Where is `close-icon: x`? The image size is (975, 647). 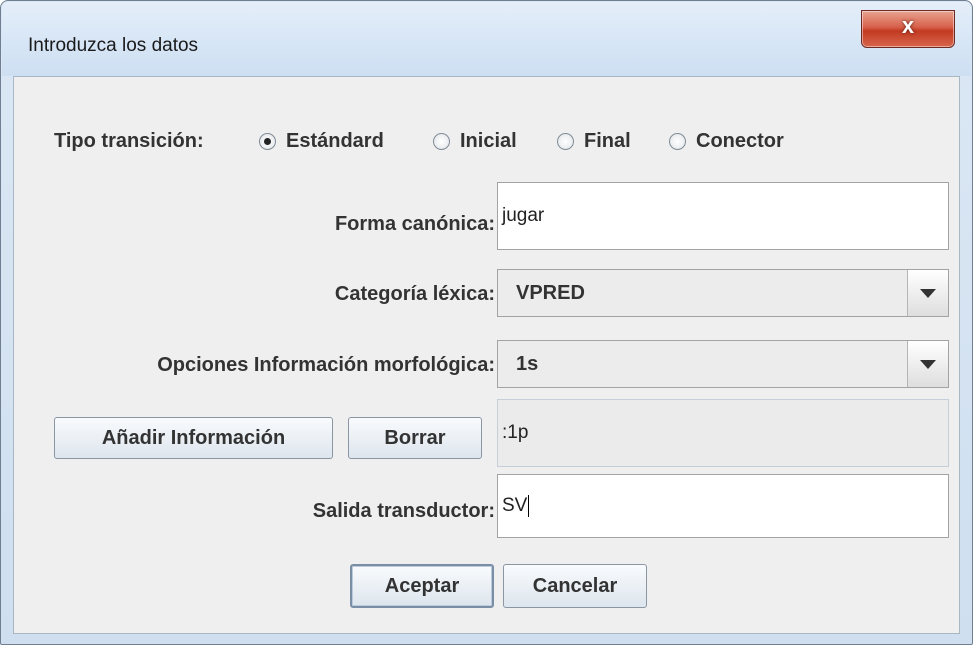
close-icon: x is located at coordinates (908, 25).